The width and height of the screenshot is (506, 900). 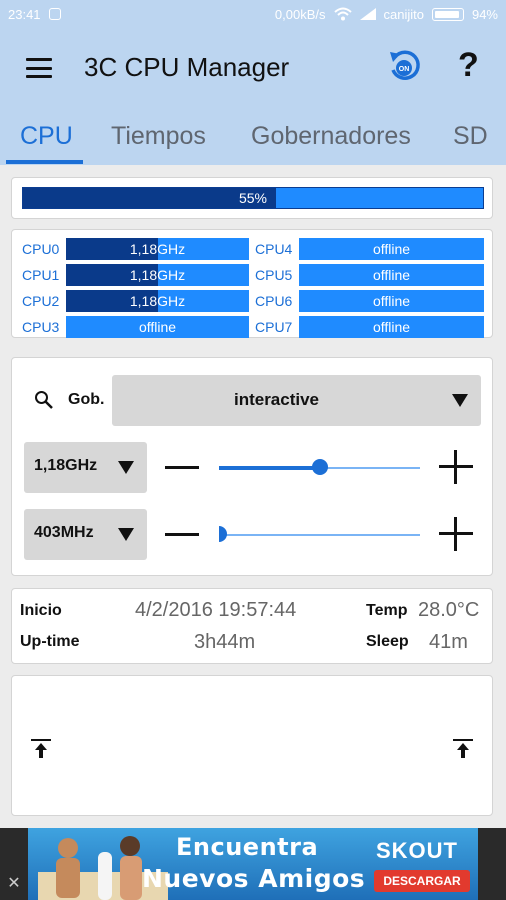 I want to click on max-freq-slider-fill, so click(x=269, y=468).